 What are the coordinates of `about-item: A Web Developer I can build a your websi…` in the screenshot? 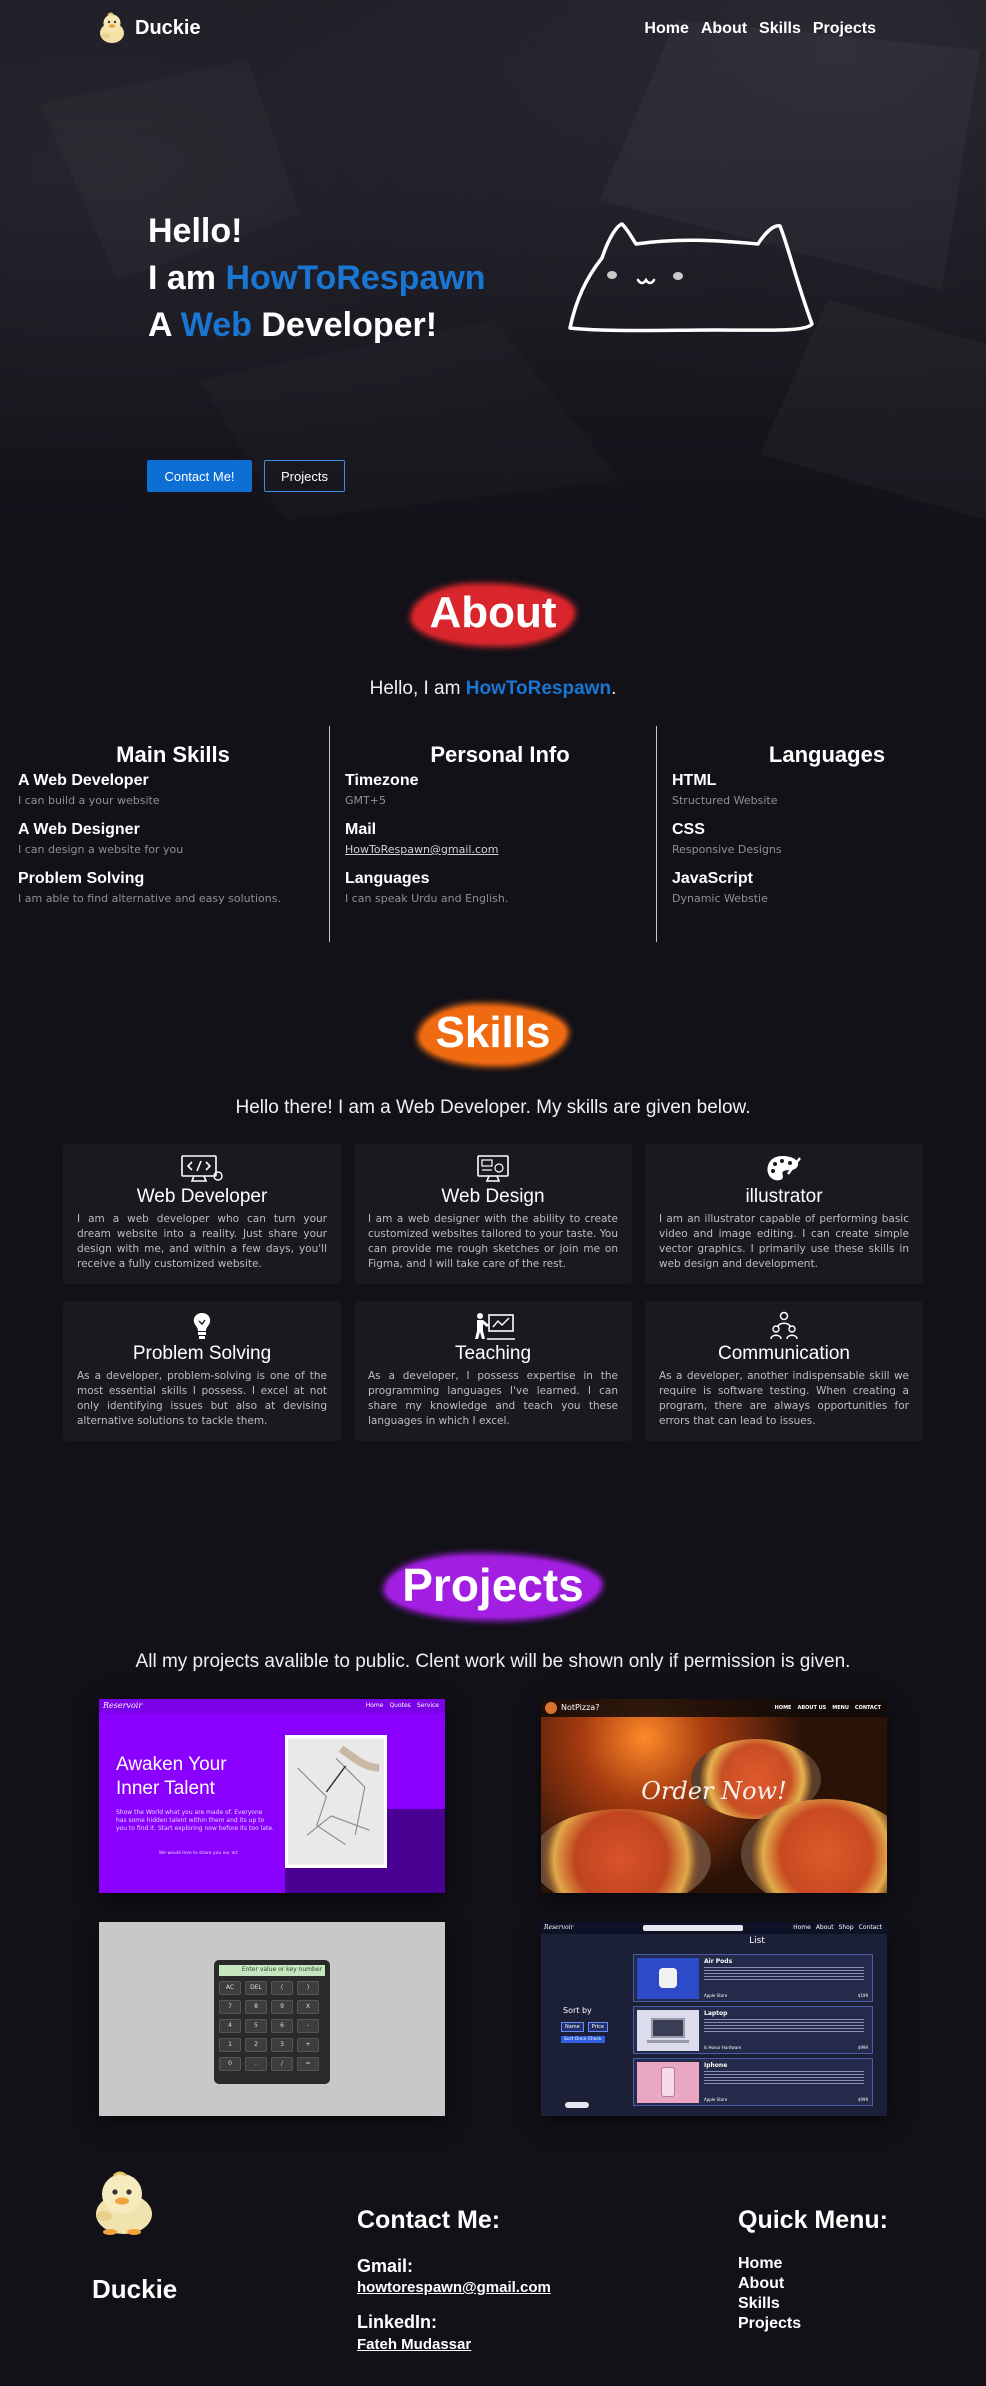 It's located at (173, 789).